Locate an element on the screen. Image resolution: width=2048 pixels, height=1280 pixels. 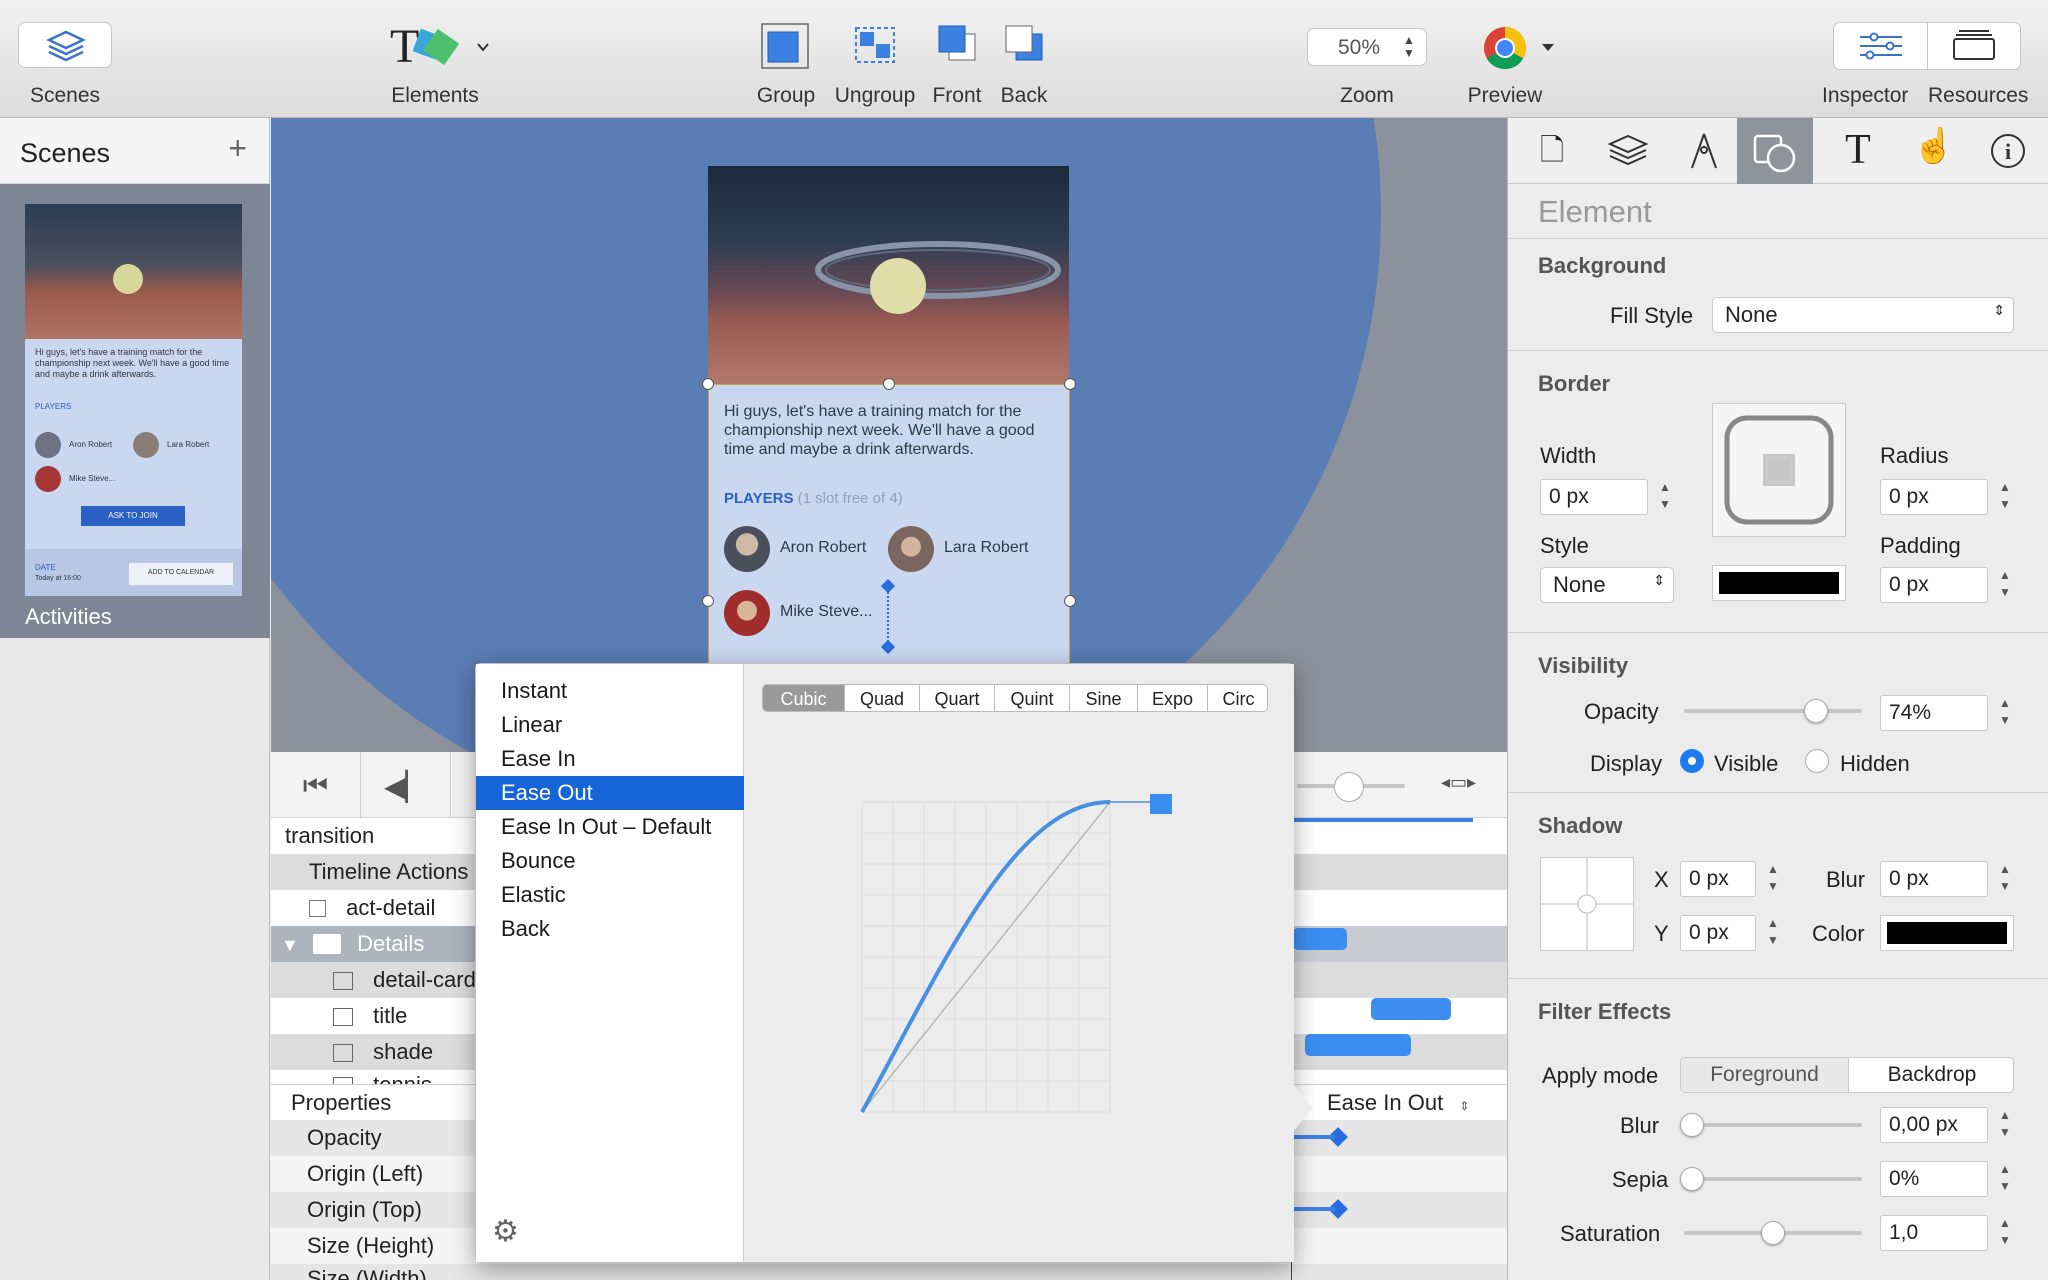
tab-quart: Quart is located at coordinates (957, 698).